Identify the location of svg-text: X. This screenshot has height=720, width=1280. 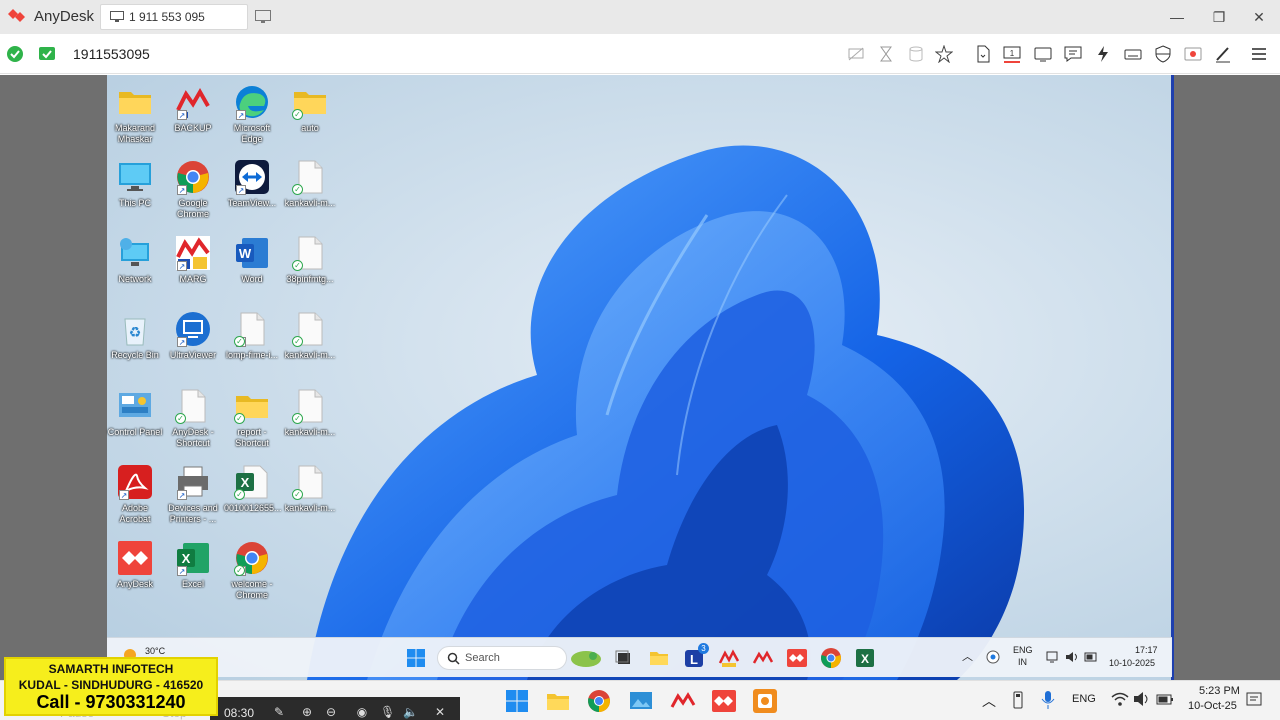
(865, 659).